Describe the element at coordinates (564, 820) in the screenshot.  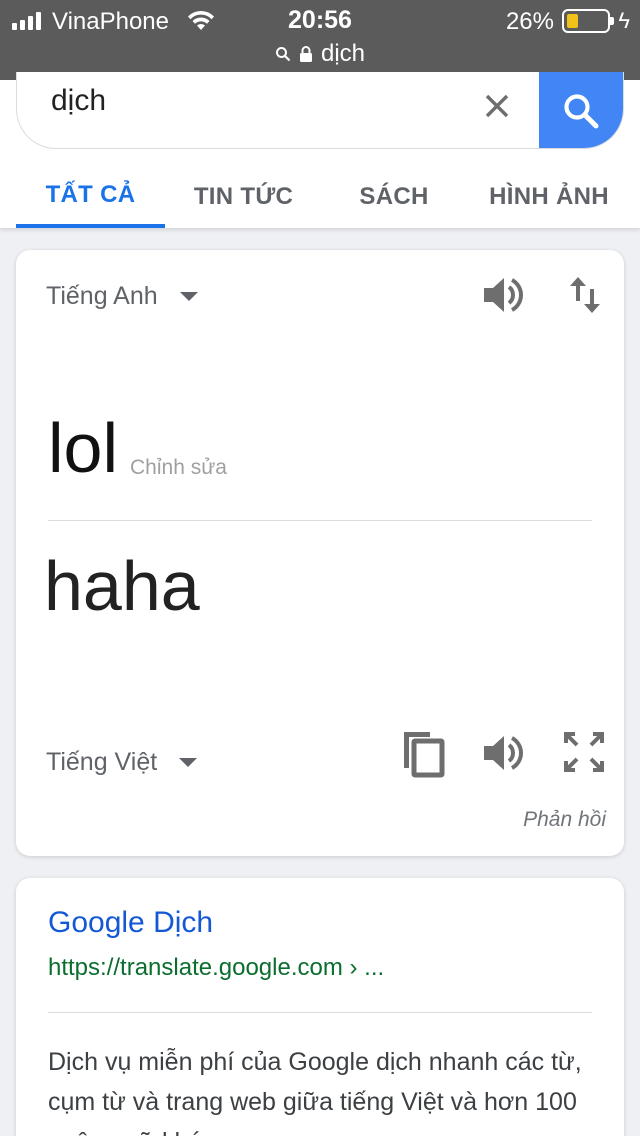
I see `feedback-link: Phản hồi` at that location.